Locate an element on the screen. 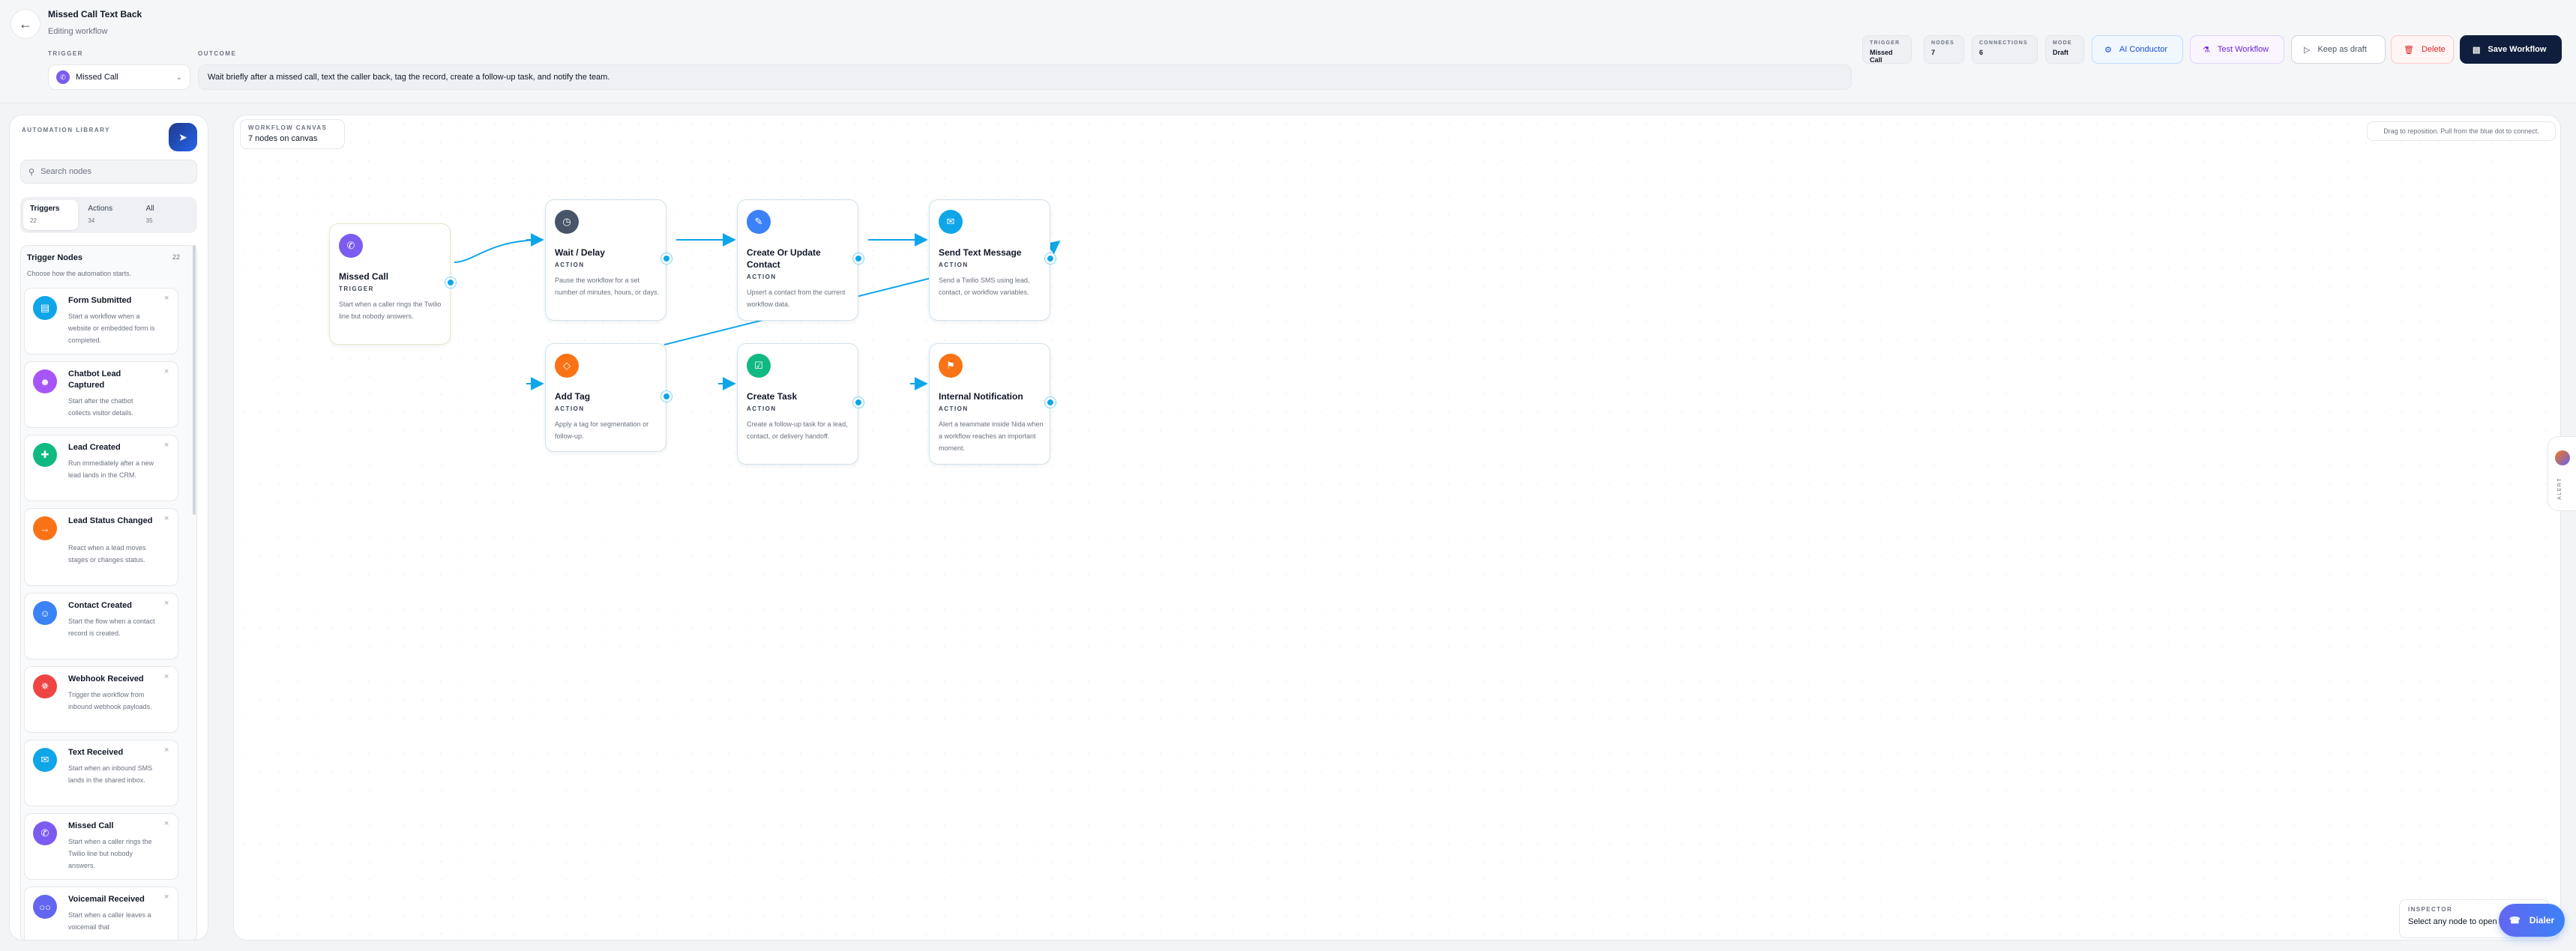 The width and height of the screenshot is (2576, 951). test-workflow-button: ⚗ Test Workflow is located at coordinates (2237, 49).